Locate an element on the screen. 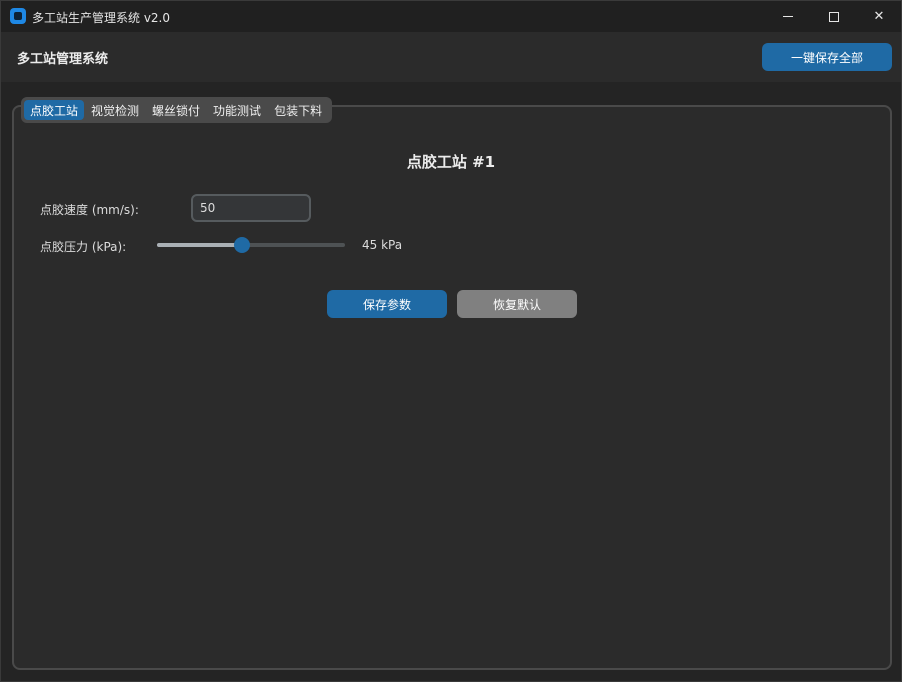  tab-packaging-unload: 包装下料 is located at coordinates (298, 110).